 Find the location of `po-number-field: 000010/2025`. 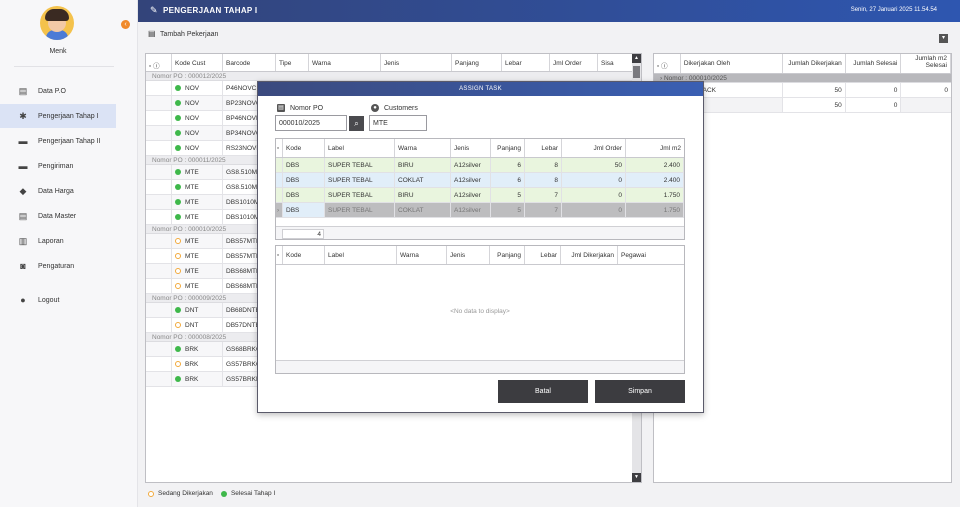

po-number-field: 000010/2025 is located at coordinates (311, 123).